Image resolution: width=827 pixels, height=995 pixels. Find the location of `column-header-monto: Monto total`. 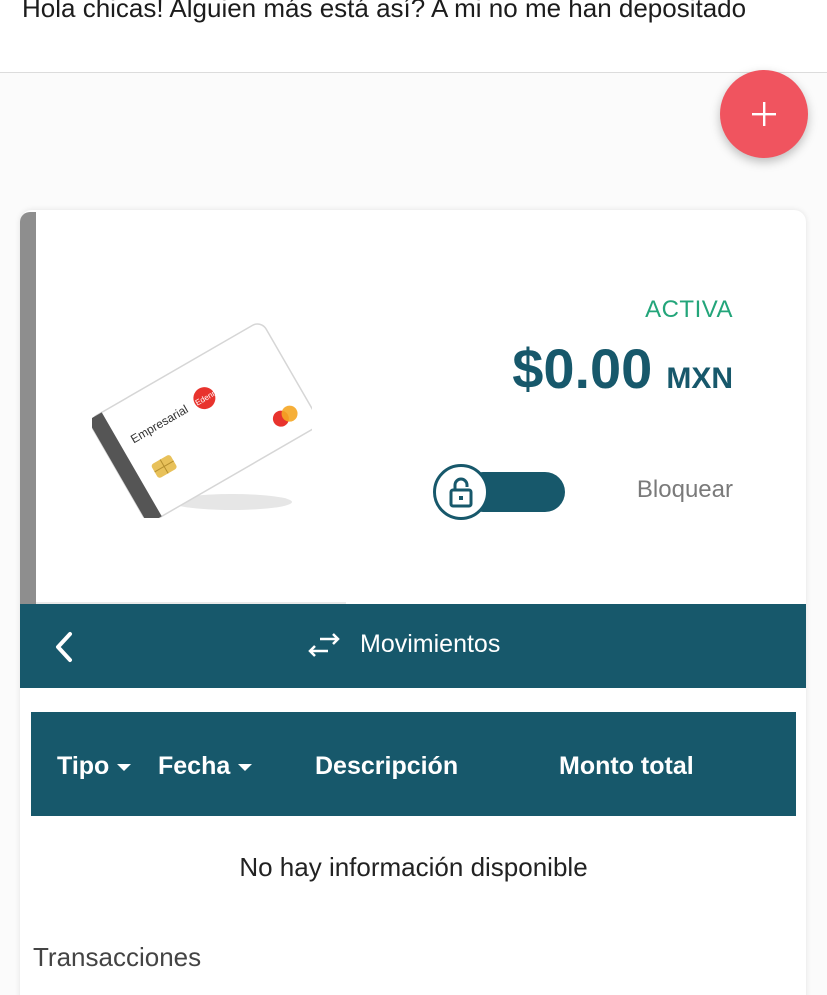

column-header-monto: Monto total is located at coordinates (626, 766).